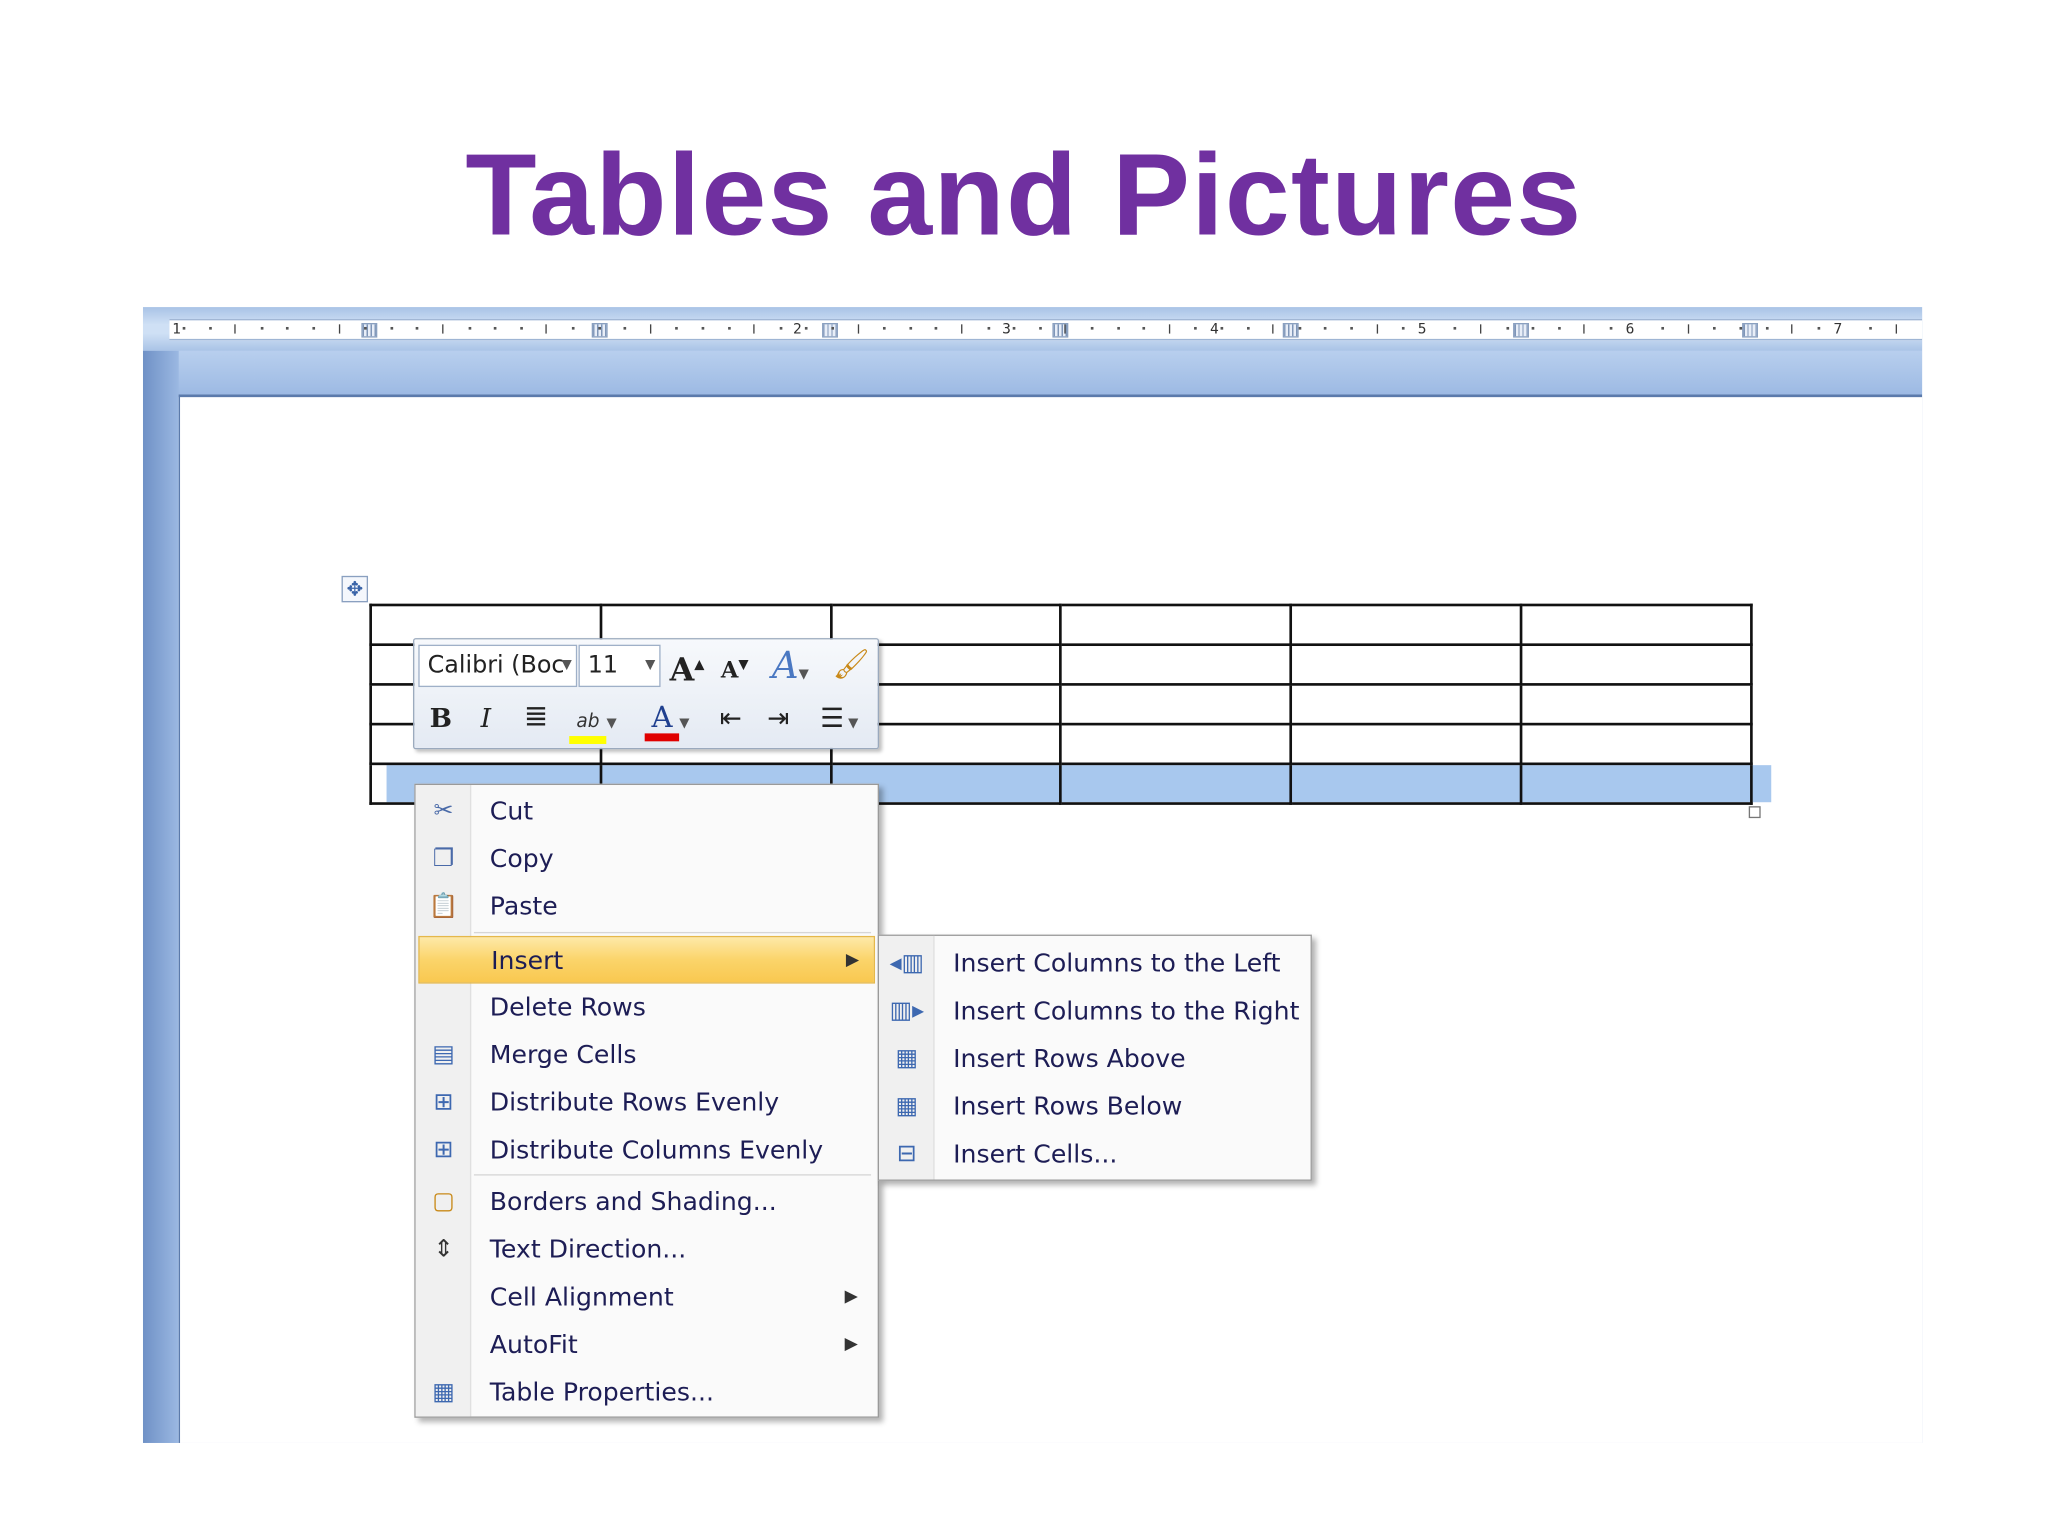 The width and height of the screenshot is (2048, 1536). Describe the element at coordinates (619, 666) in the screenshot. I see `font-size-combo: 11 ▼` at that location.